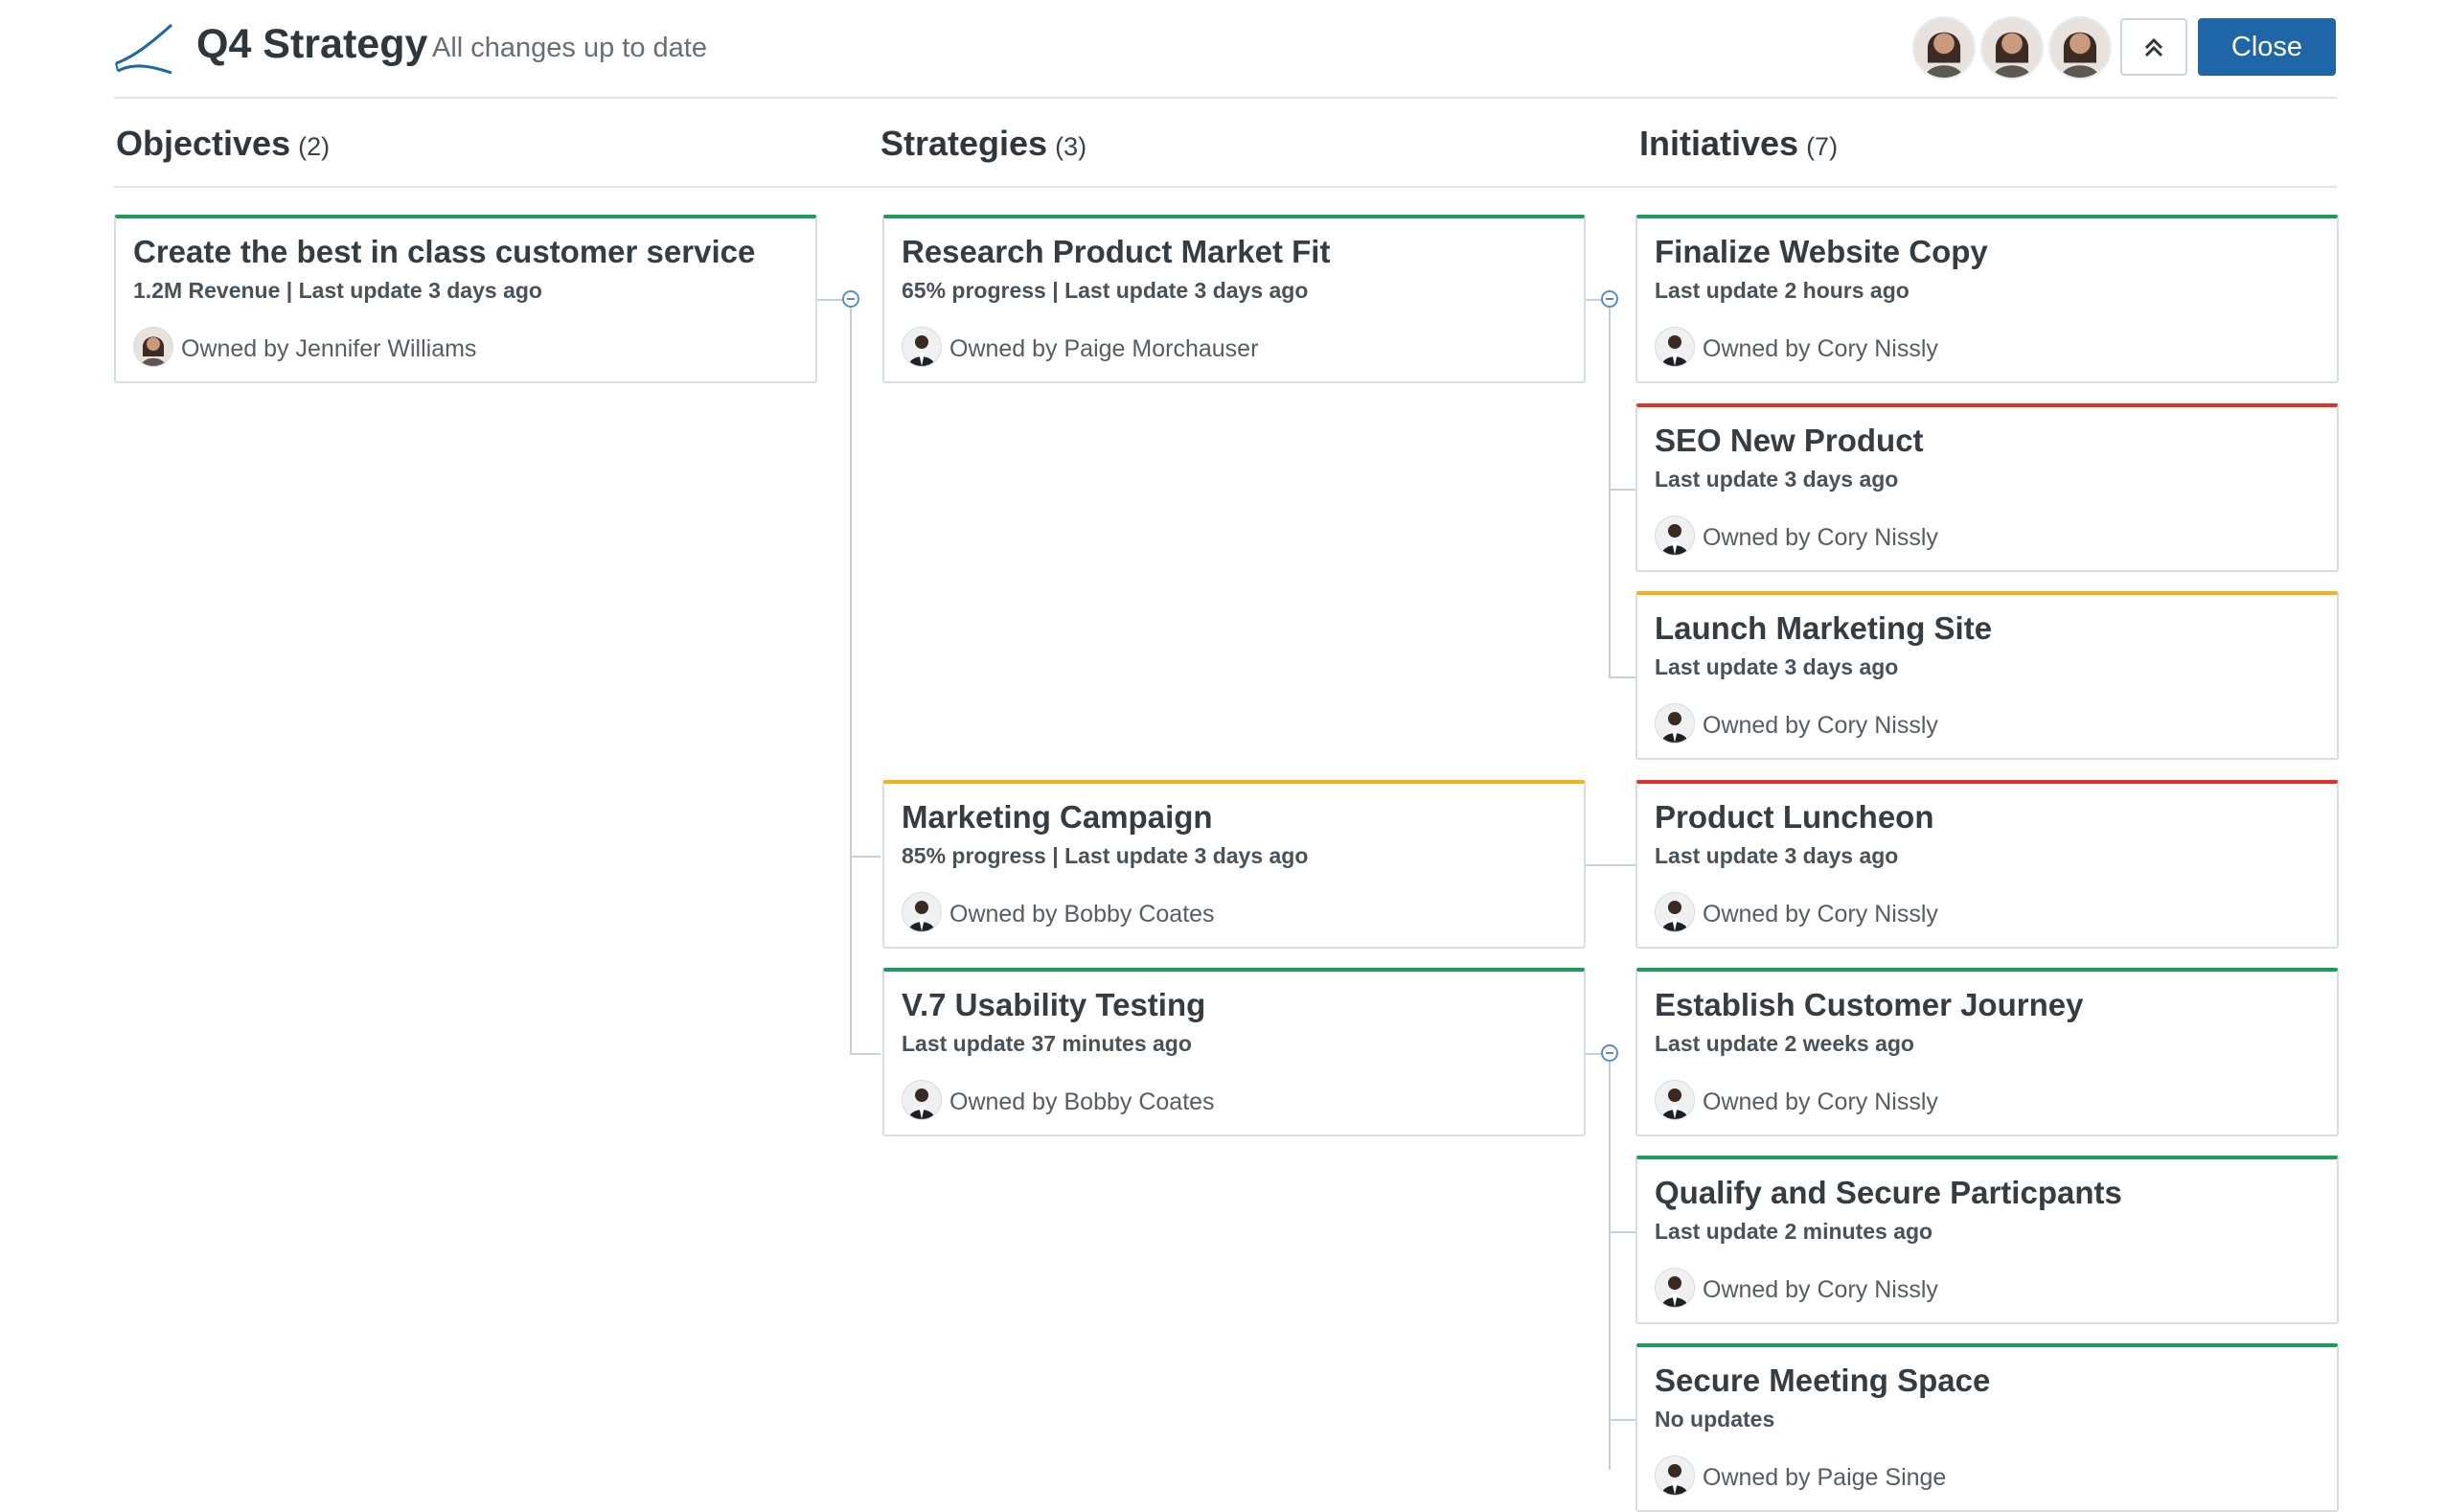 The height and width of the screenshot is (1512, 2447). Describe the element at coordinates (1106, 855) in the screenshot. I see `card-meta: 85% progress | Last update 3 days ago` at that location.